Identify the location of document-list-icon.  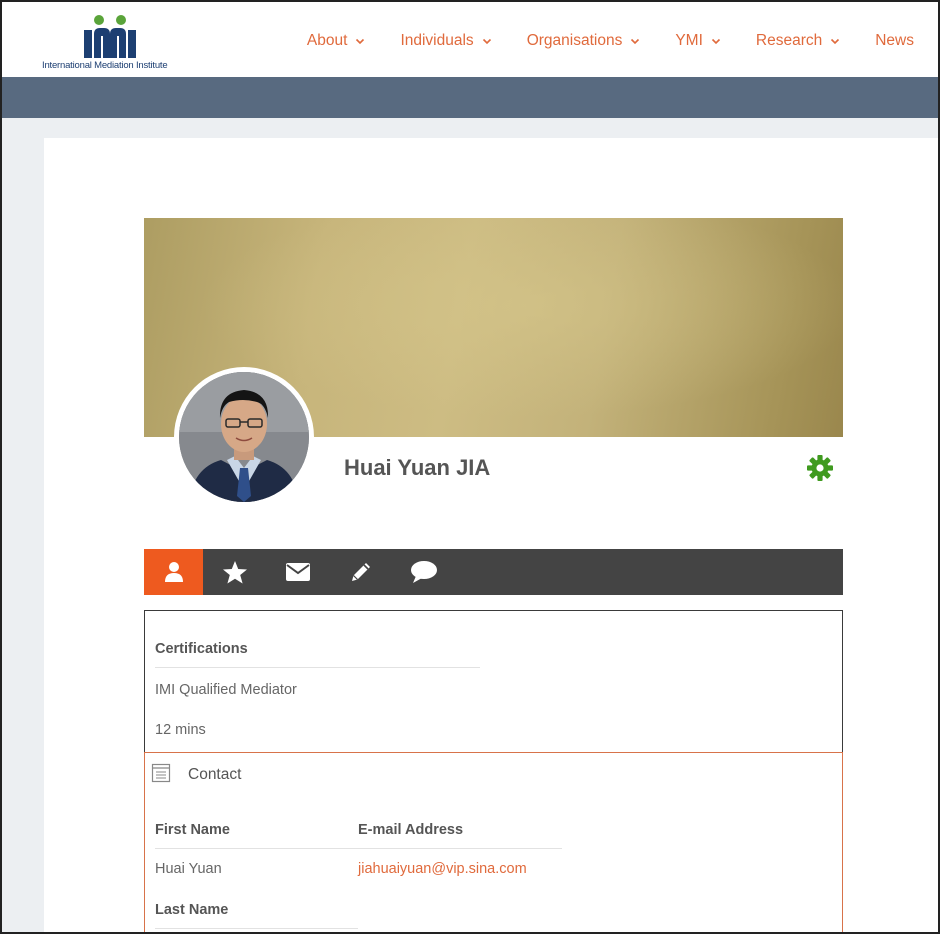
(161, 773).